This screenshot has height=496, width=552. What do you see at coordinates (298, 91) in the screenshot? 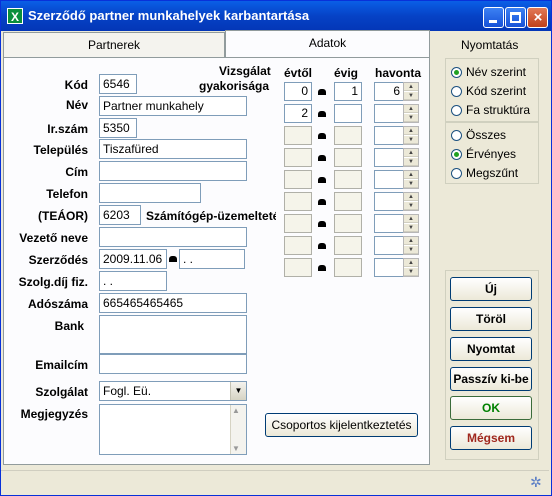
I see `evtol-field: 0` at bounding box center [298, 91].